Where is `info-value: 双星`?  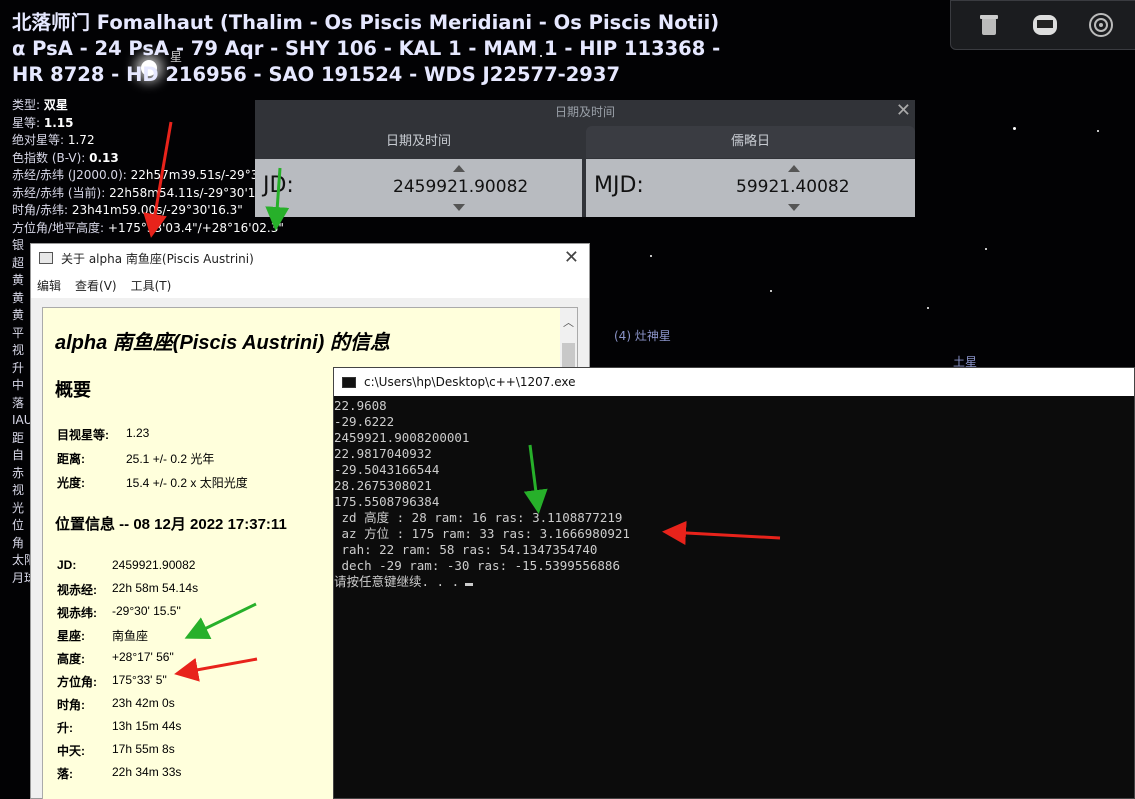
info-value: 双星 is located at coordinates (55, 105).